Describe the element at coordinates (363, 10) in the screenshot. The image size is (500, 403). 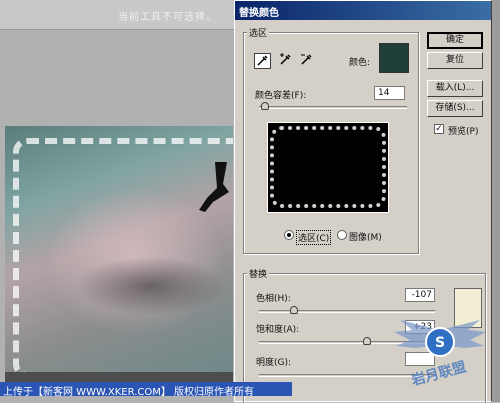
I see `dialog-title: 替换颜色` at that location.